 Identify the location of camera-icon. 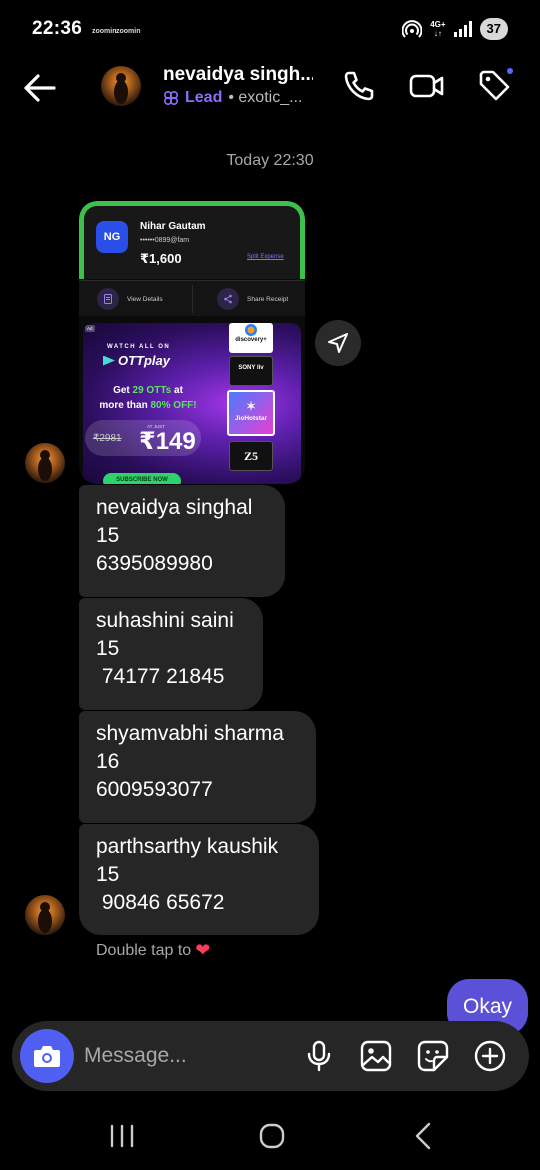
(47, 1056).